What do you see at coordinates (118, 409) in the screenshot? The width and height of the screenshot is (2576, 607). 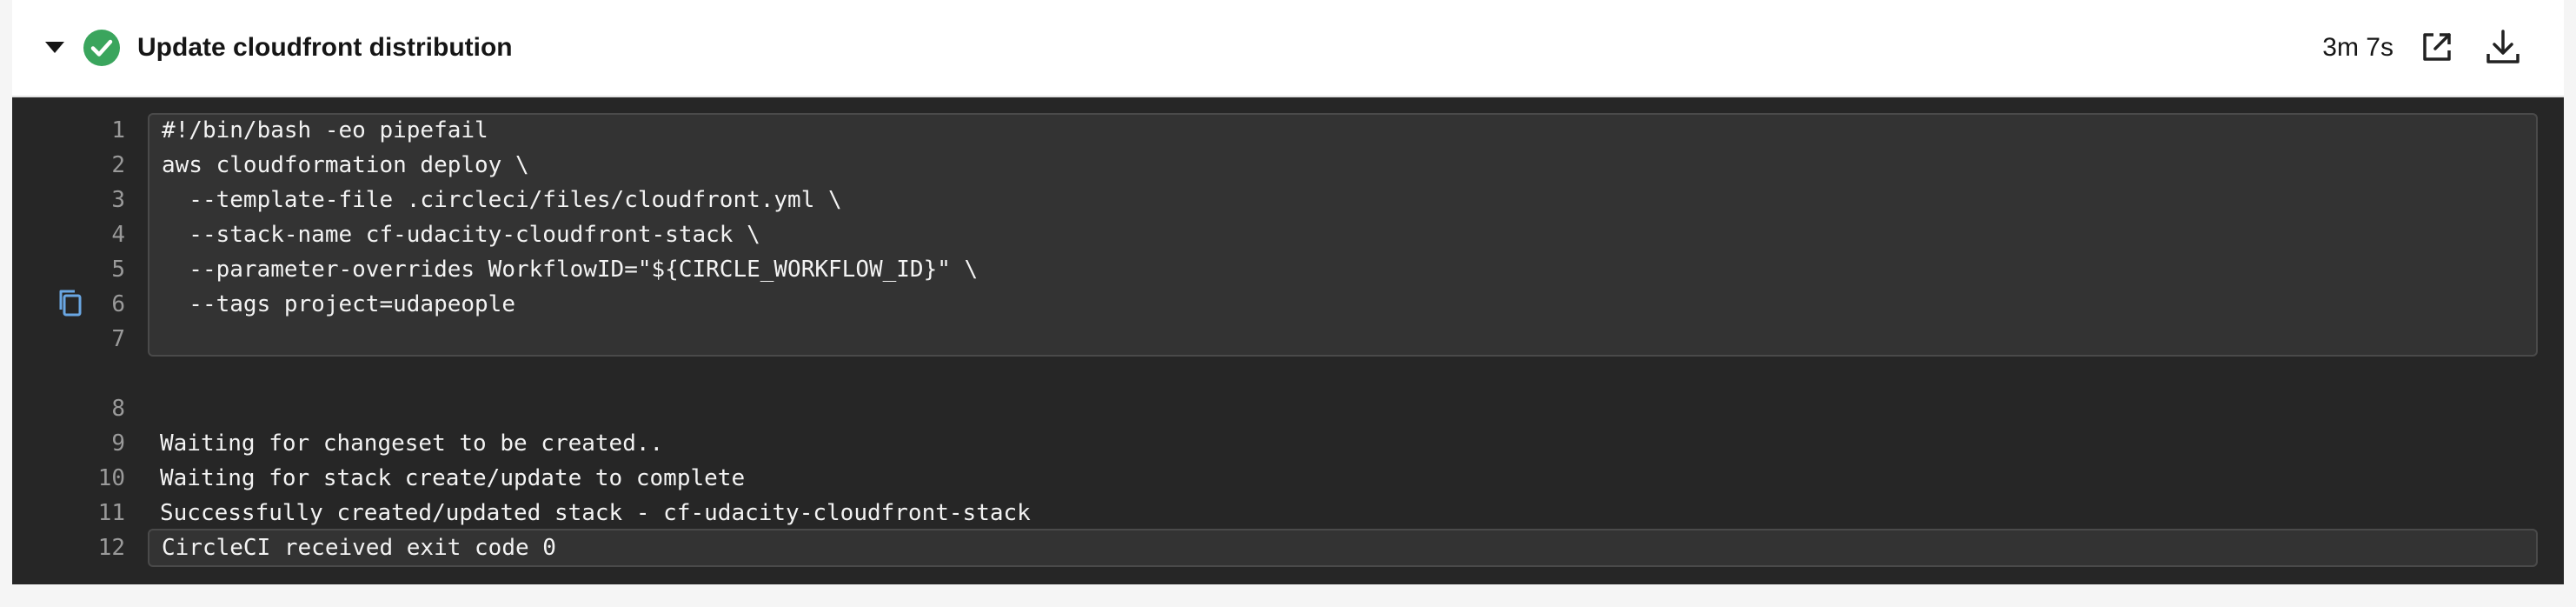 I see `line-number: 8` at bounding box center [118, 409].